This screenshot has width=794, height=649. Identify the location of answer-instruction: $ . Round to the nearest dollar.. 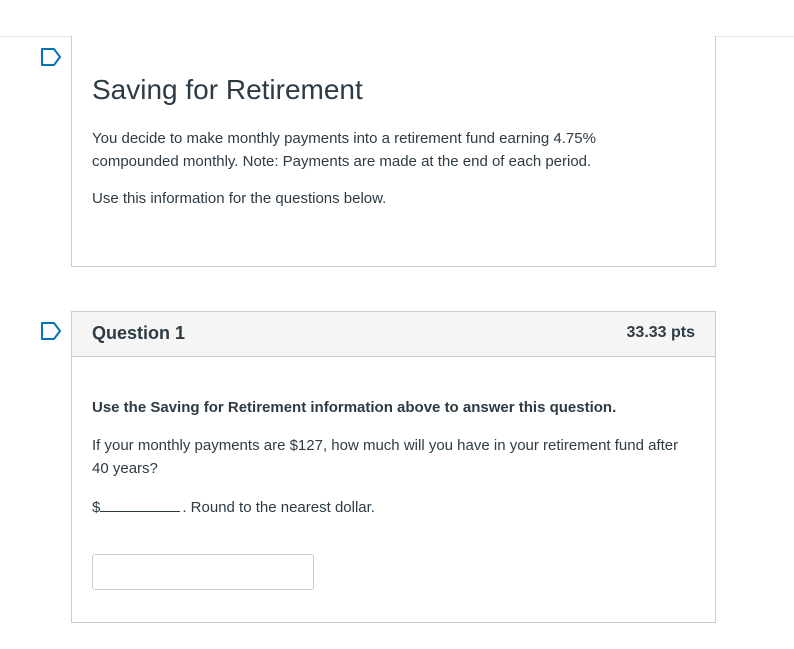
(233, 507).